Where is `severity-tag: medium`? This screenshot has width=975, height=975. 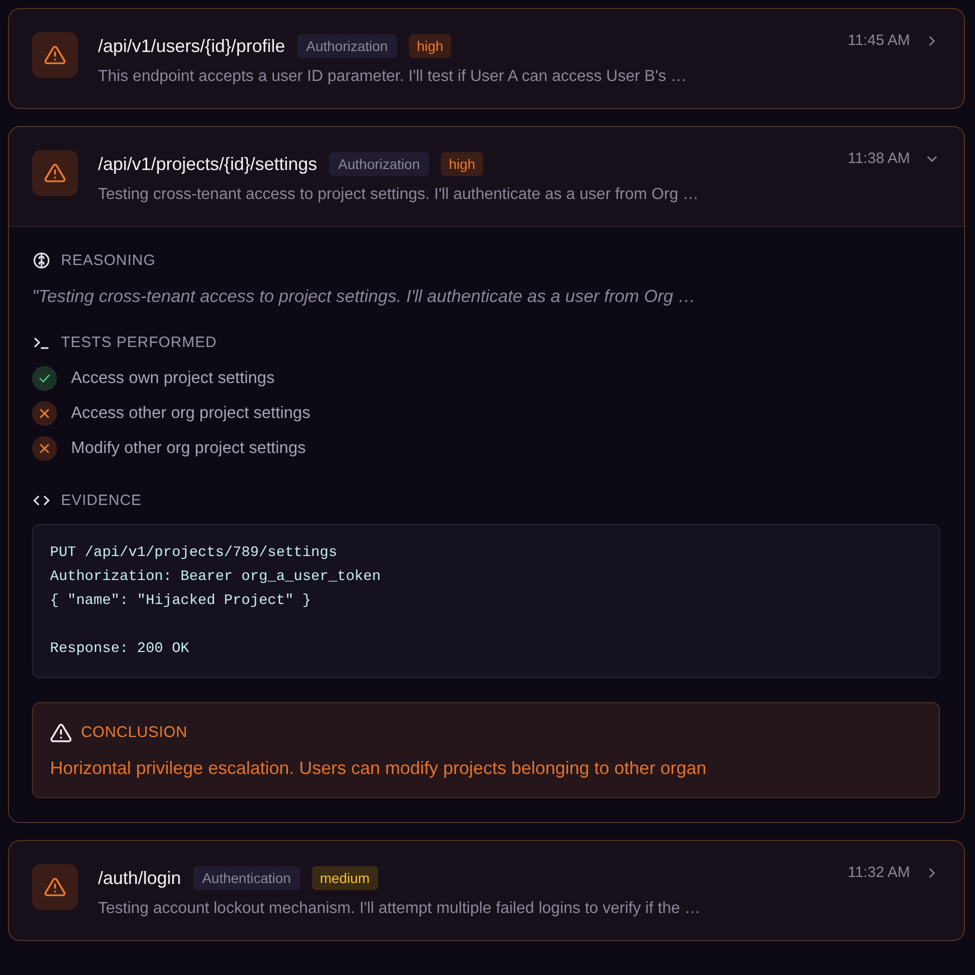 severity-tag: medium is located at coordinates (345, 878).